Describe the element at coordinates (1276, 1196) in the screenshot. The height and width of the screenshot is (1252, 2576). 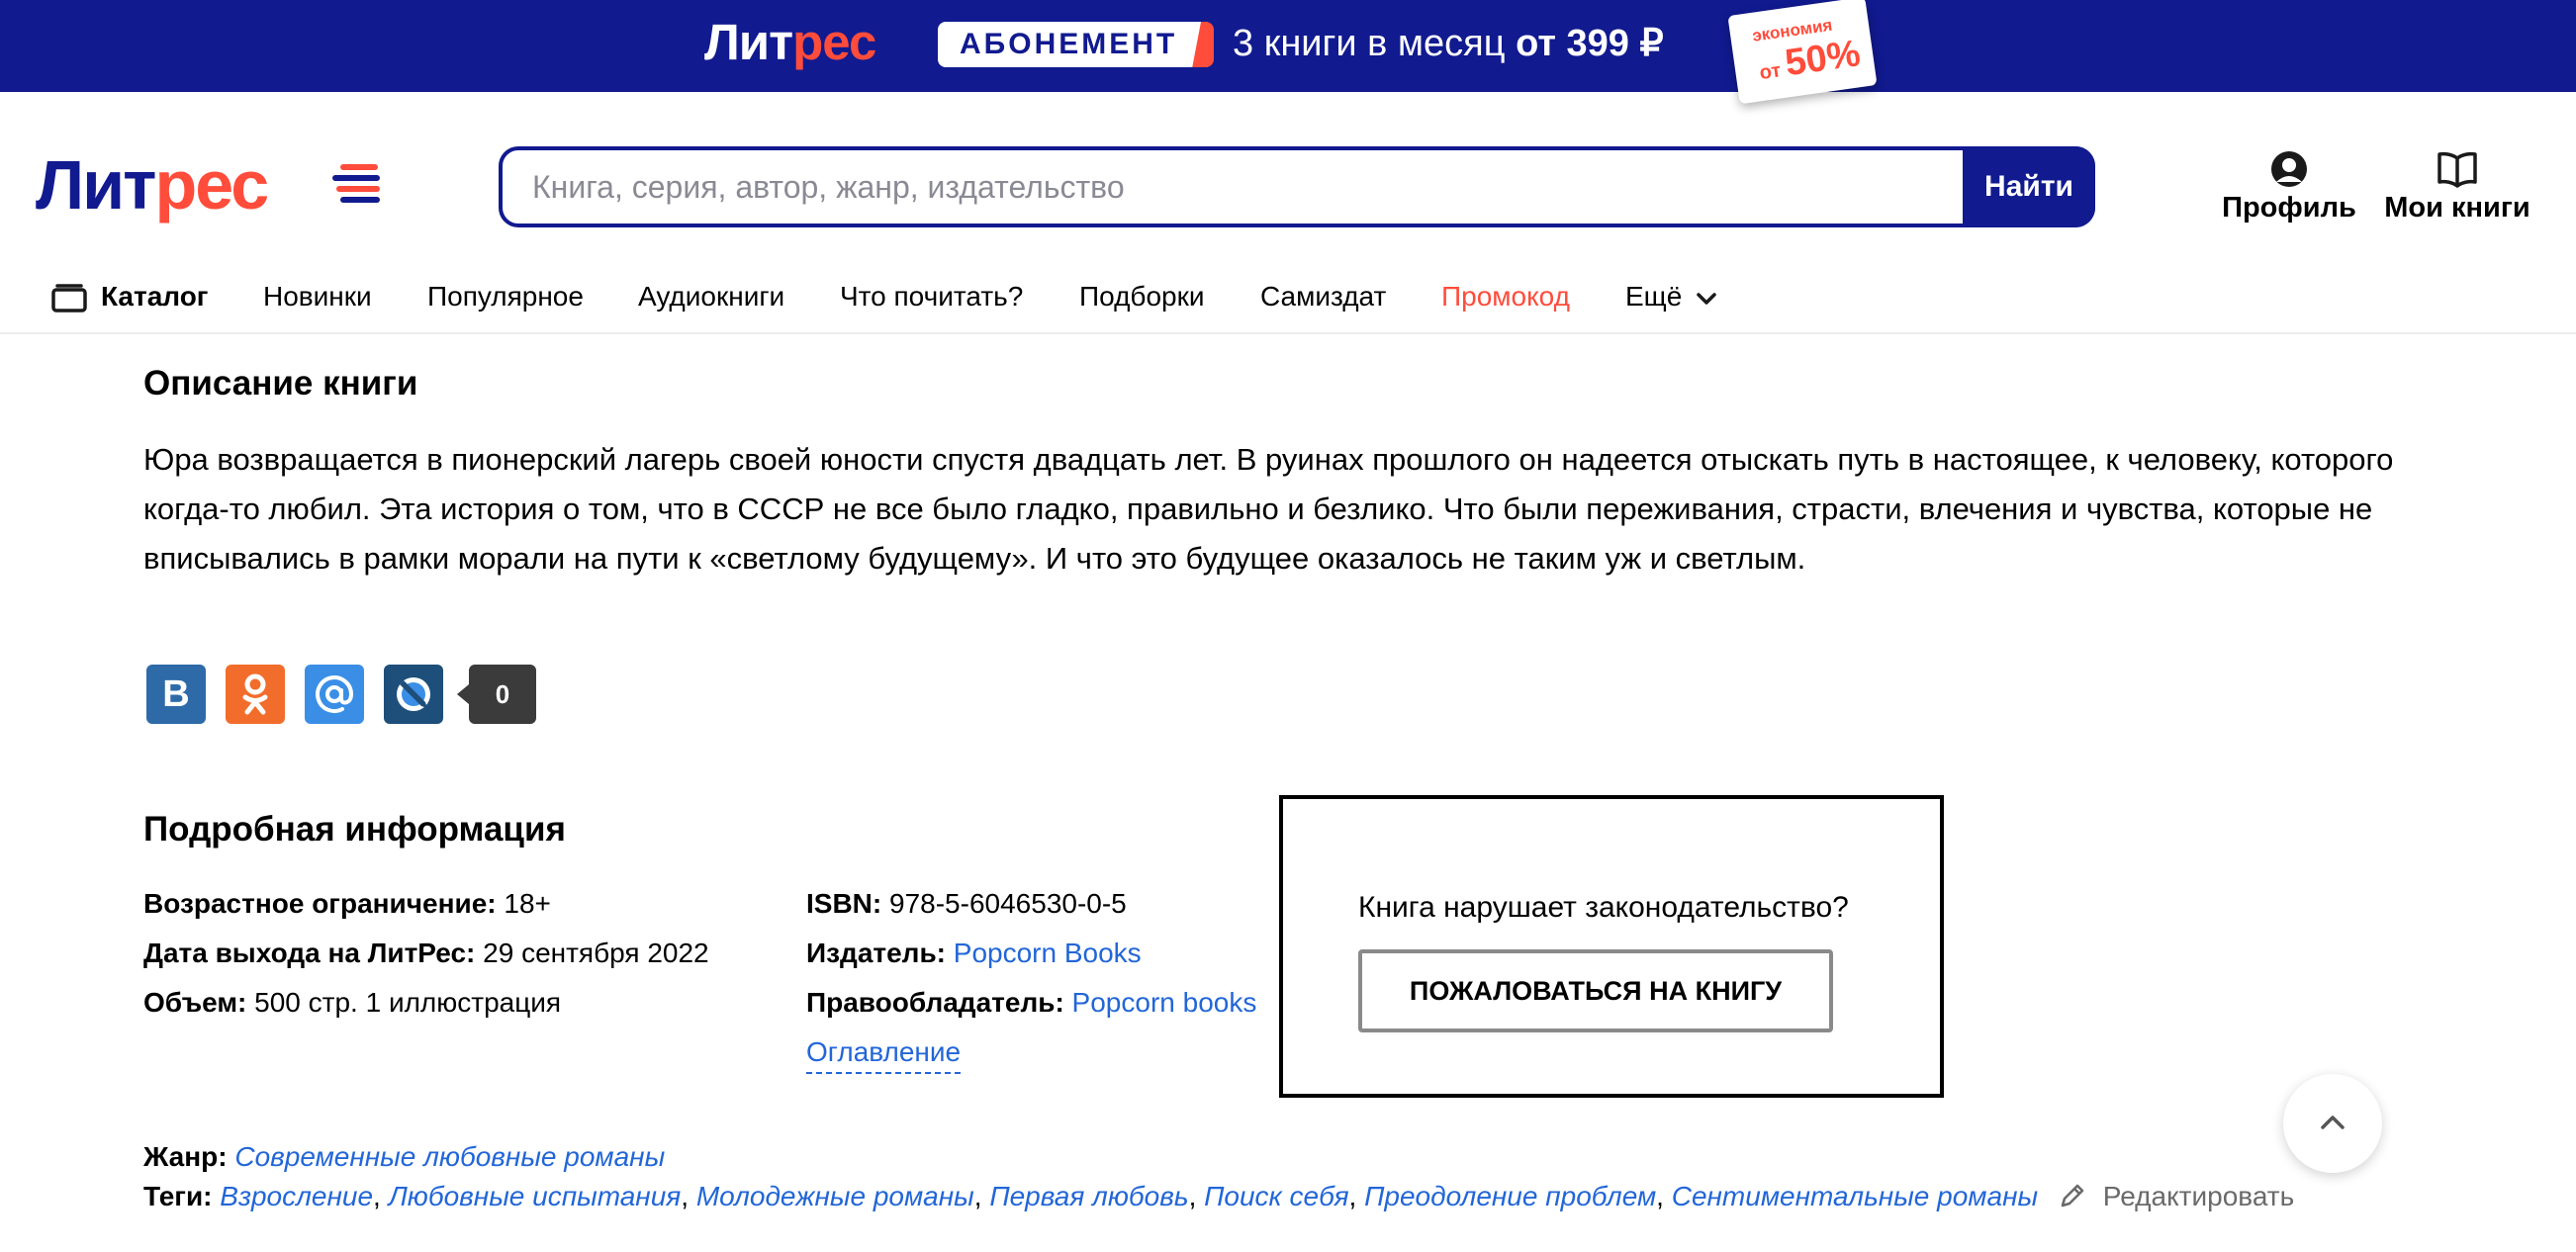
I see `tag-link: Поиск себя` at that location.